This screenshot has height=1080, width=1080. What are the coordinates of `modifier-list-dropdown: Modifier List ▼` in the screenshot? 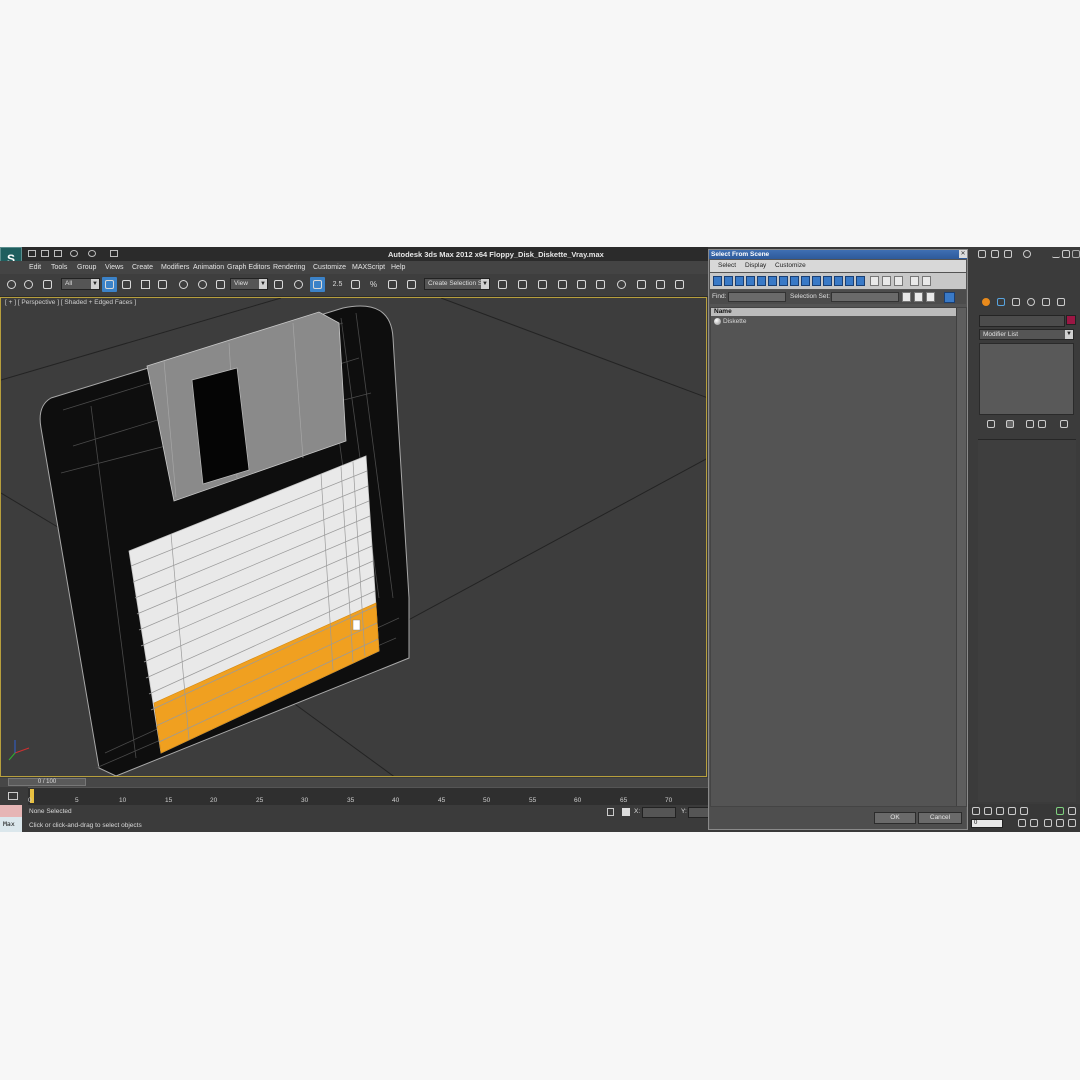 It's located at (1026, 334).